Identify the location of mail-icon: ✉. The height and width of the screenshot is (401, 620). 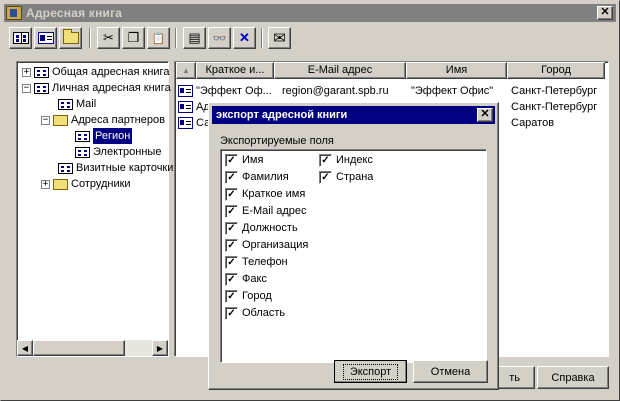
(279, 38).